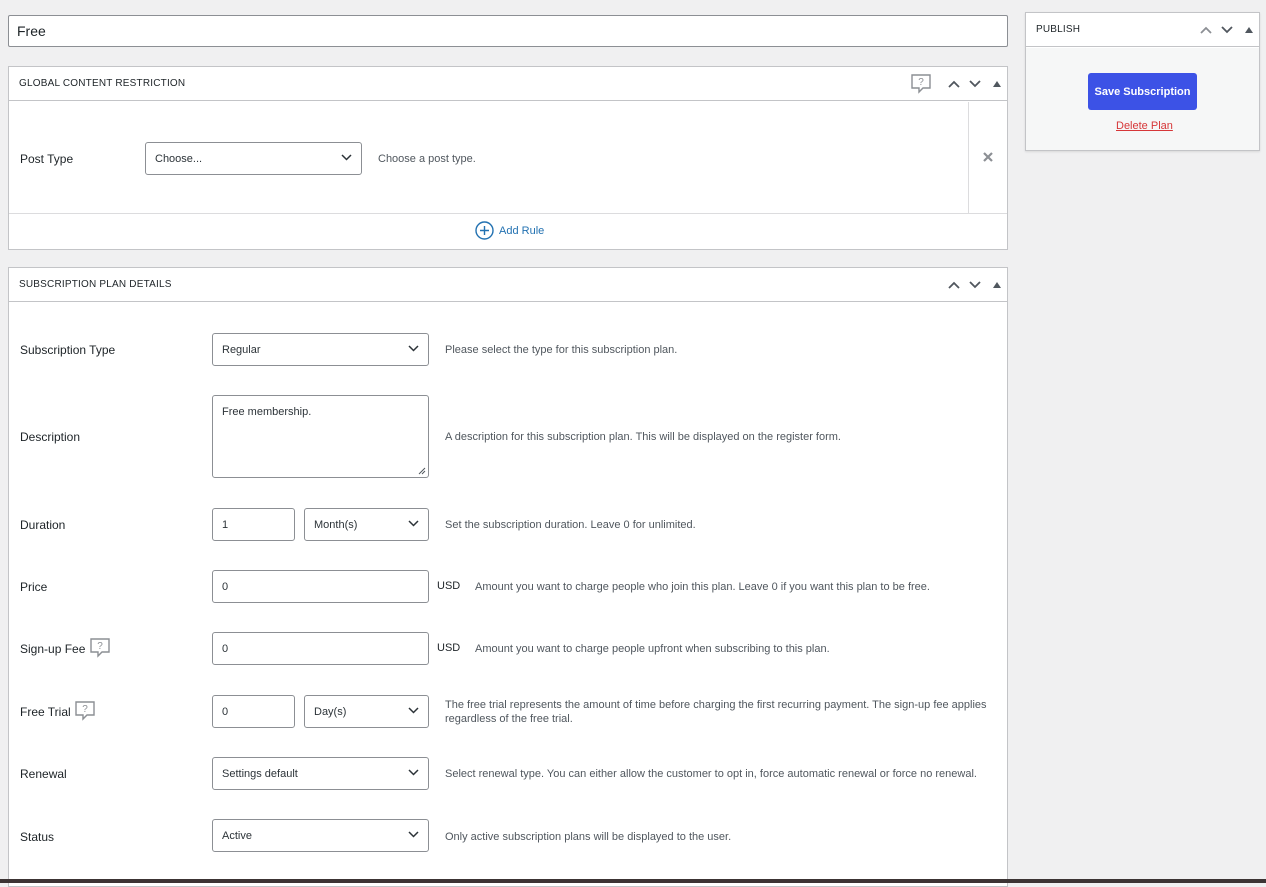 This screenshot has width=1266, height=887. Describe the element at coordinates (225, 524) in the screenshot. I see `duration-value: 1` at that location.